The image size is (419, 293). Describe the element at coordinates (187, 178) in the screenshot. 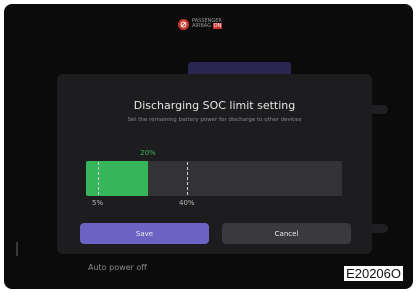

I see `slider-max-marker` at that location.